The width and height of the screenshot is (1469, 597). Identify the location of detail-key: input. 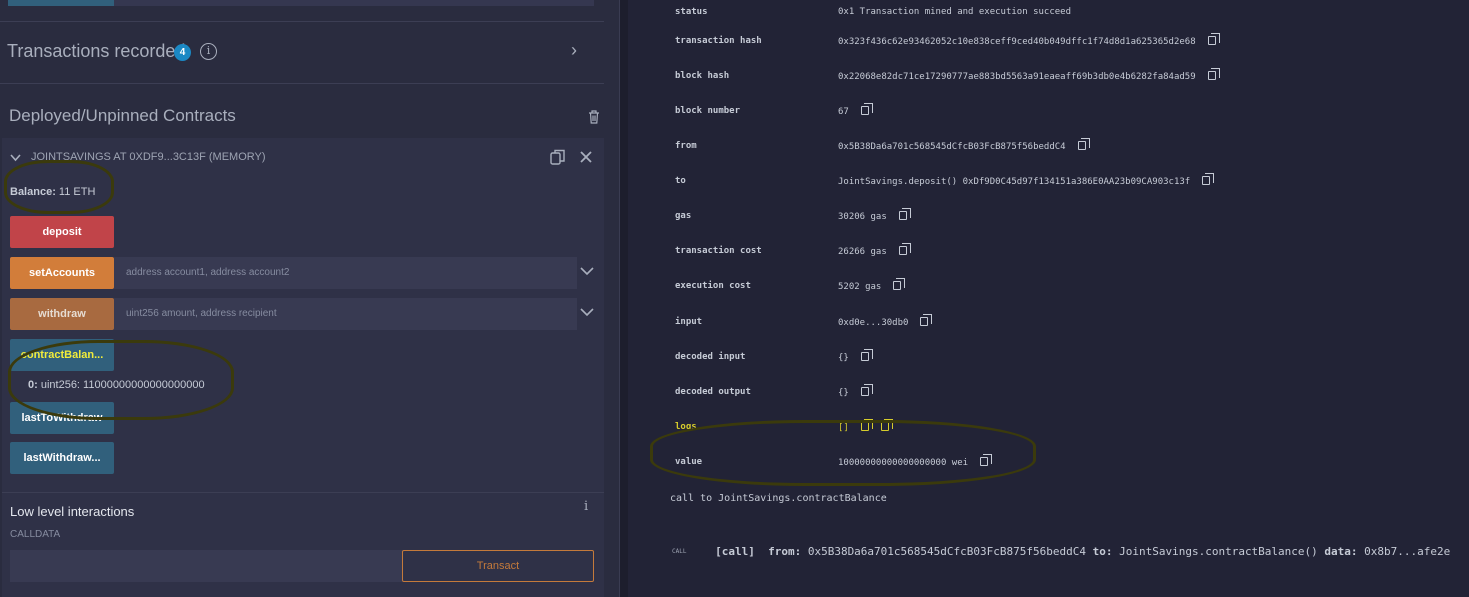
(689, 322).